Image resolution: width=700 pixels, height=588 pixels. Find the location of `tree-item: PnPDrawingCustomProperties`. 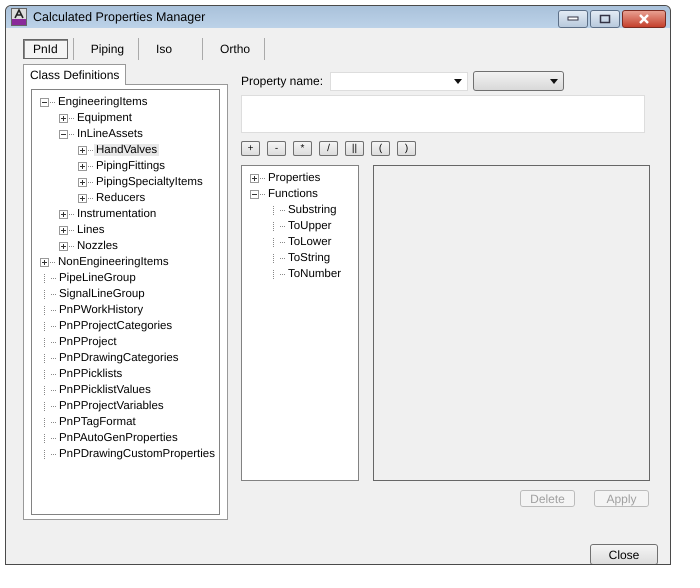

tree-item: PnPDrawingCustomProperties is located at coordinates (137, 454).